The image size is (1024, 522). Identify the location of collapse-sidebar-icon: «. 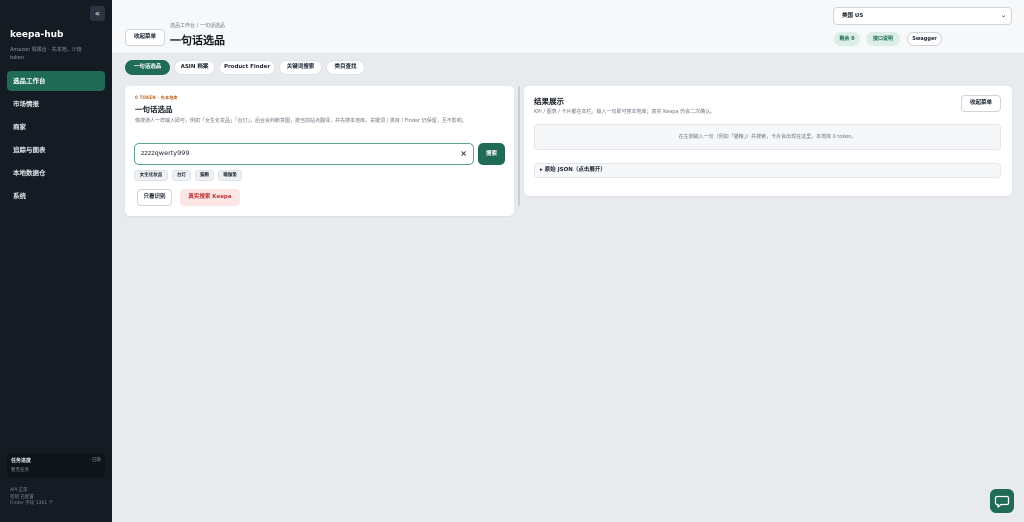
(97, 13).